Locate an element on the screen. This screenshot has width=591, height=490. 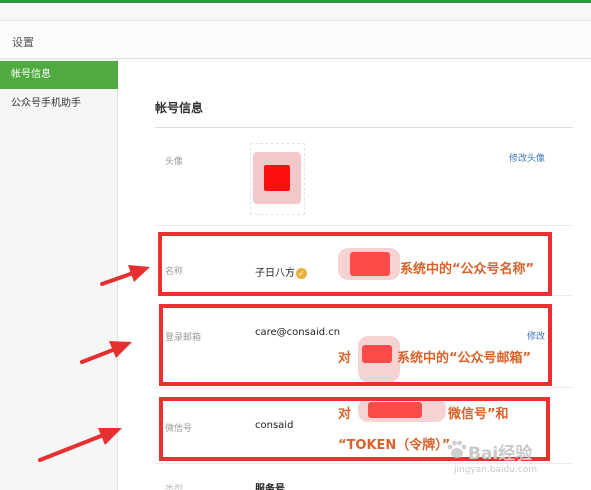
watermark-url: jingyan.baidu.com is located at coordinates (496, 470).